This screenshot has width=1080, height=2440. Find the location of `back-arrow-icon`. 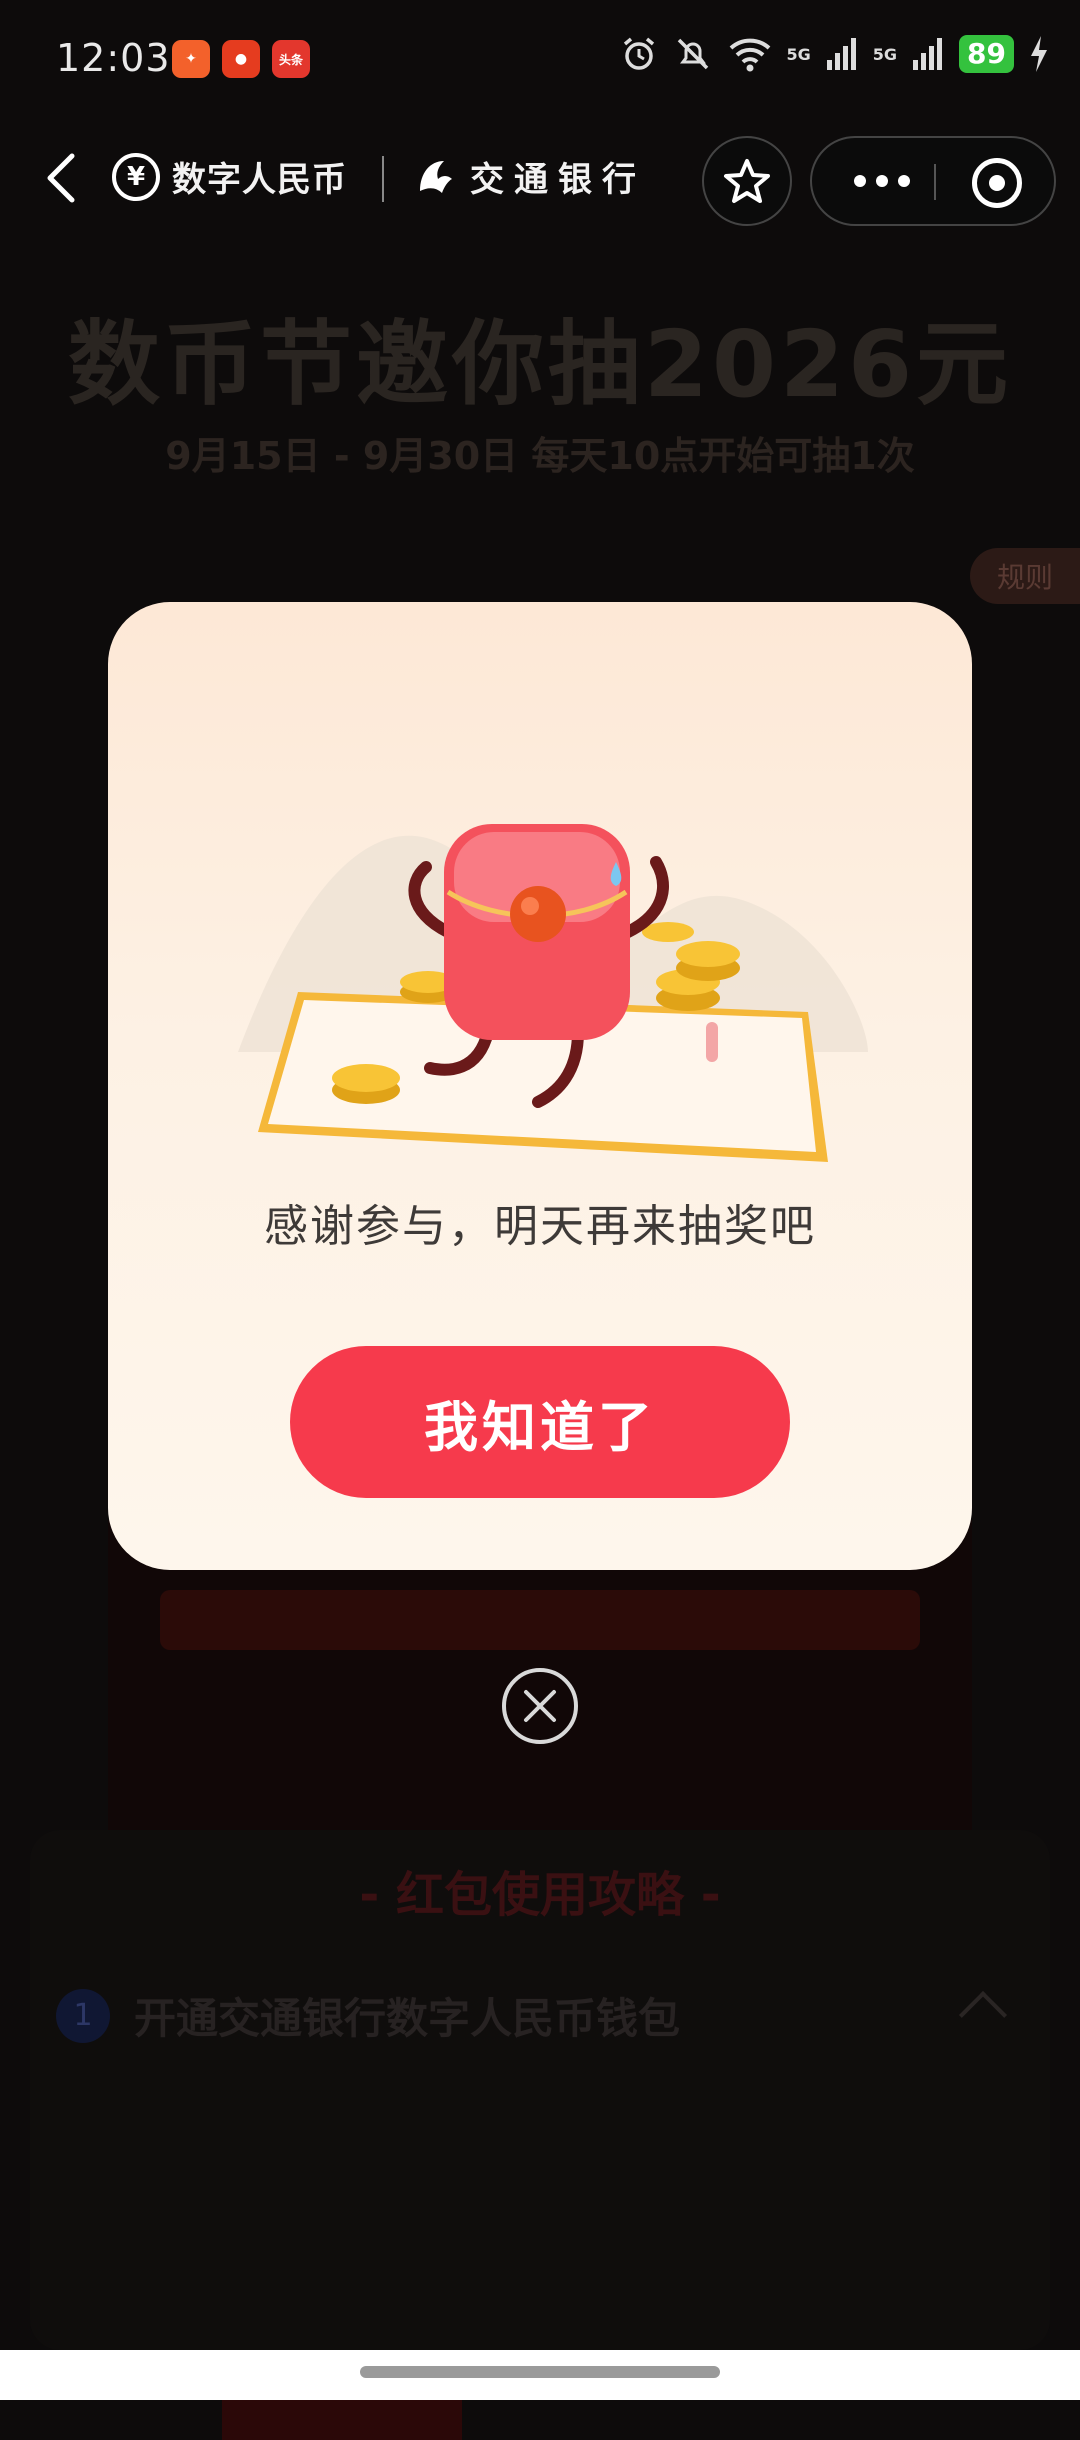

back-arrow-icon is located at coordinates (64, 178).